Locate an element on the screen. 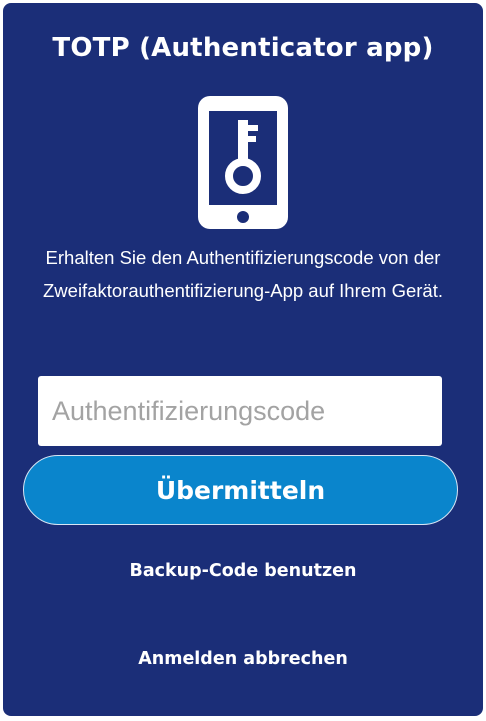  phone-key-icon is located at coordinates (243, 162).